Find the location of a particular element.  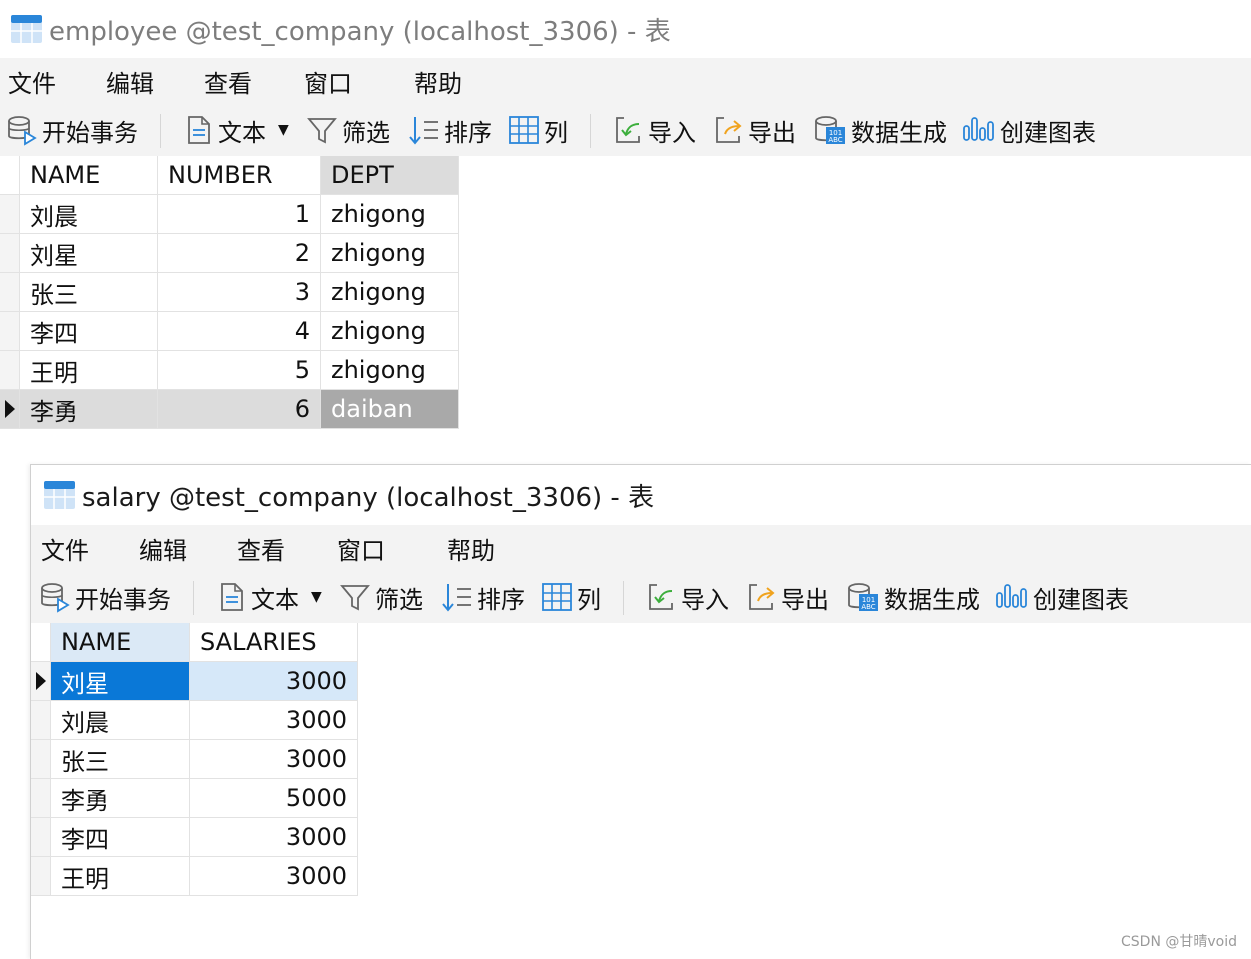

table-row: 王明 3000 is located at coordinates (194, 876).